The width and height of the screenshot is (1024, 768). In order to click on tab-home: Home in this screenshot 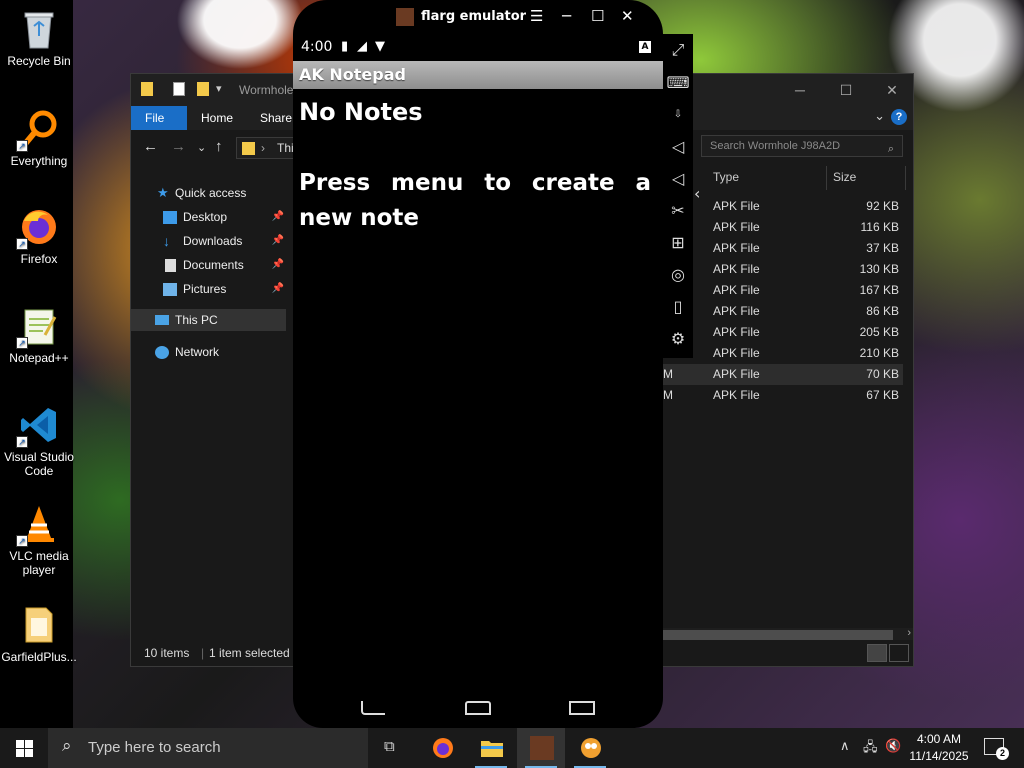, I will do `click(217, 118)`.